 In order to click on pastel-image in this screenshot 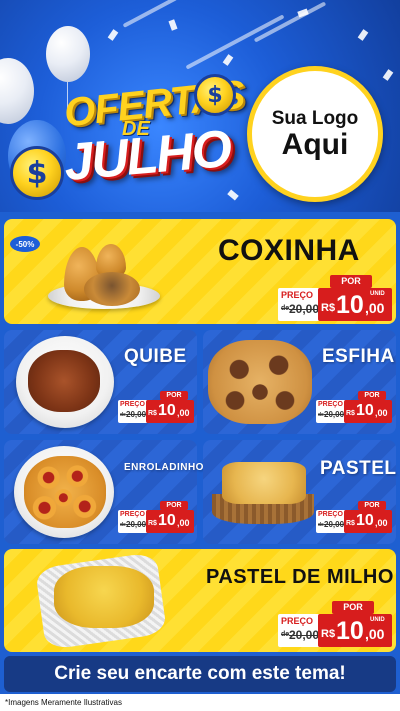, I will do `click(264, 483)`.